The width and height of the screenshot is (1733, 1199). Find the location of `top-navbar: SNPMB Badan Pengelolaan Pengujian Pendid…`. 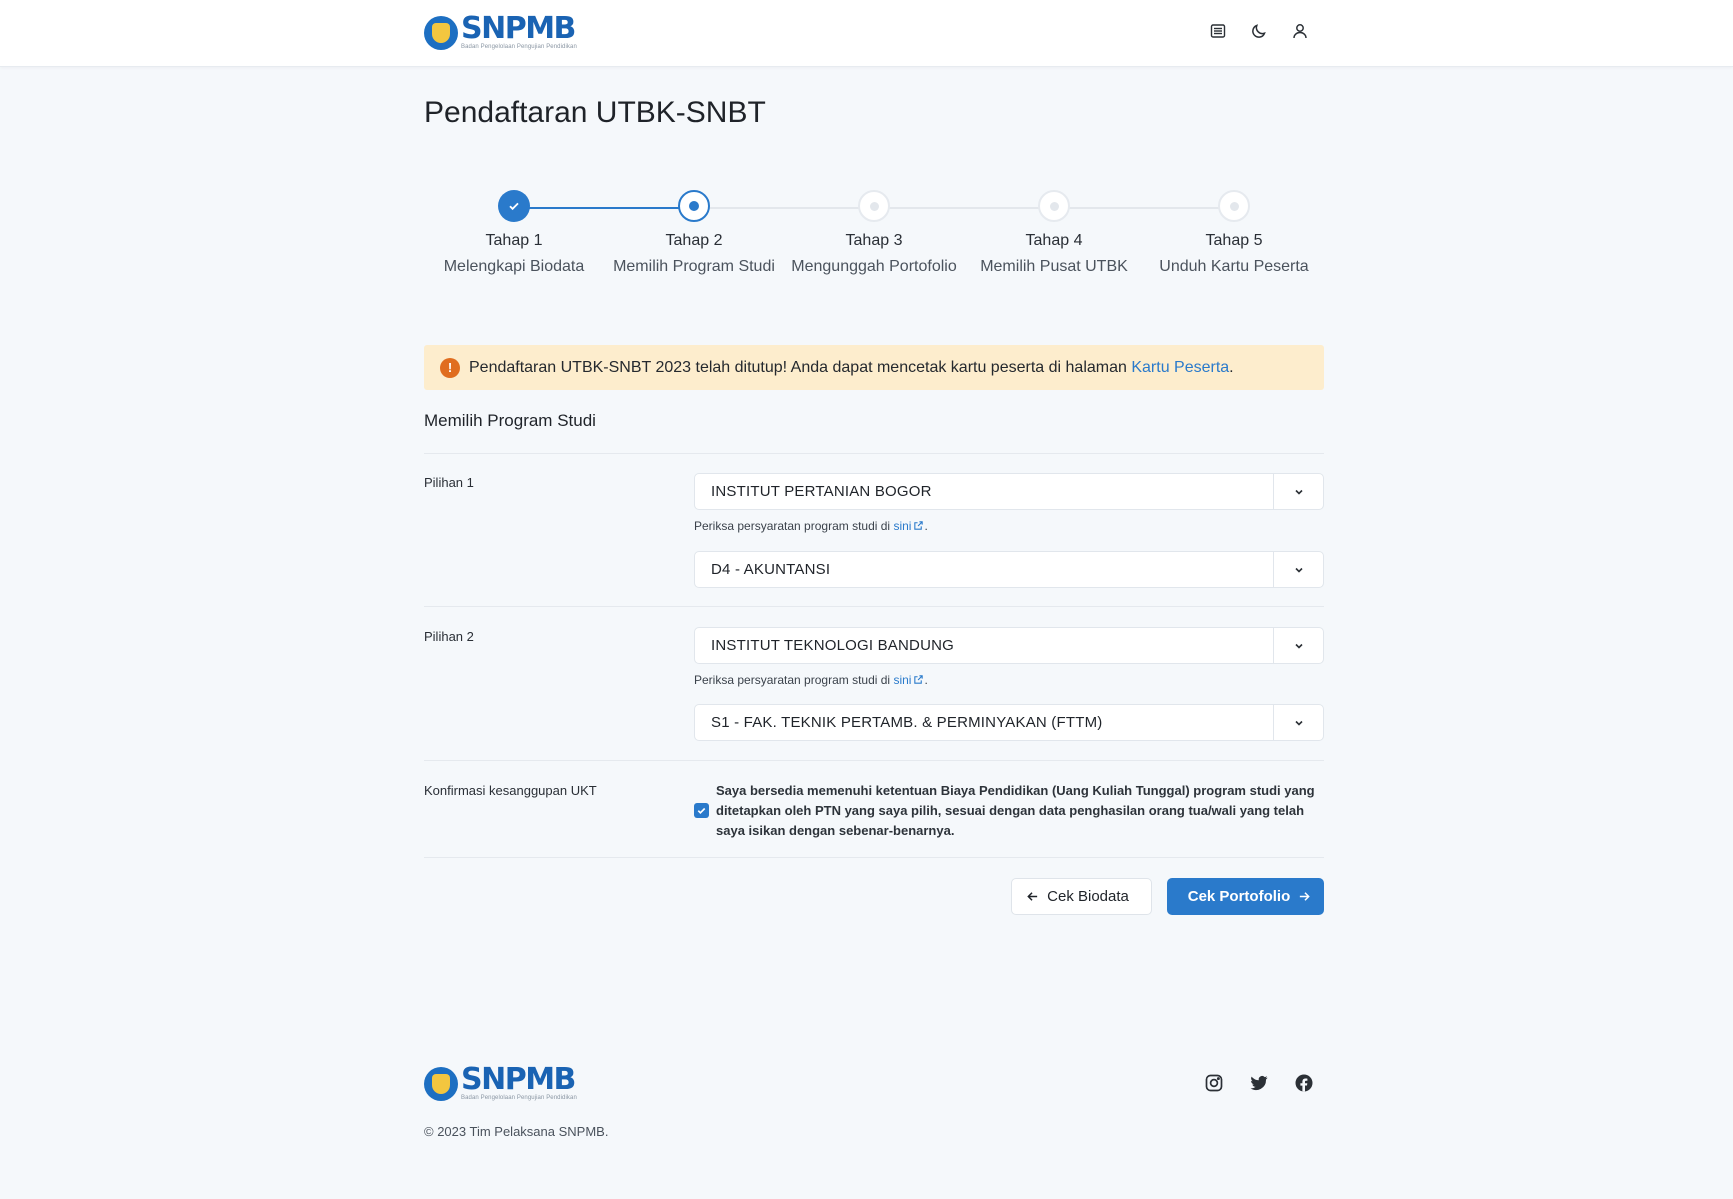

top-navbar: SNPMB Badan Pengelolaan Pengujian Pendid… is located at coordinates (866, 33).